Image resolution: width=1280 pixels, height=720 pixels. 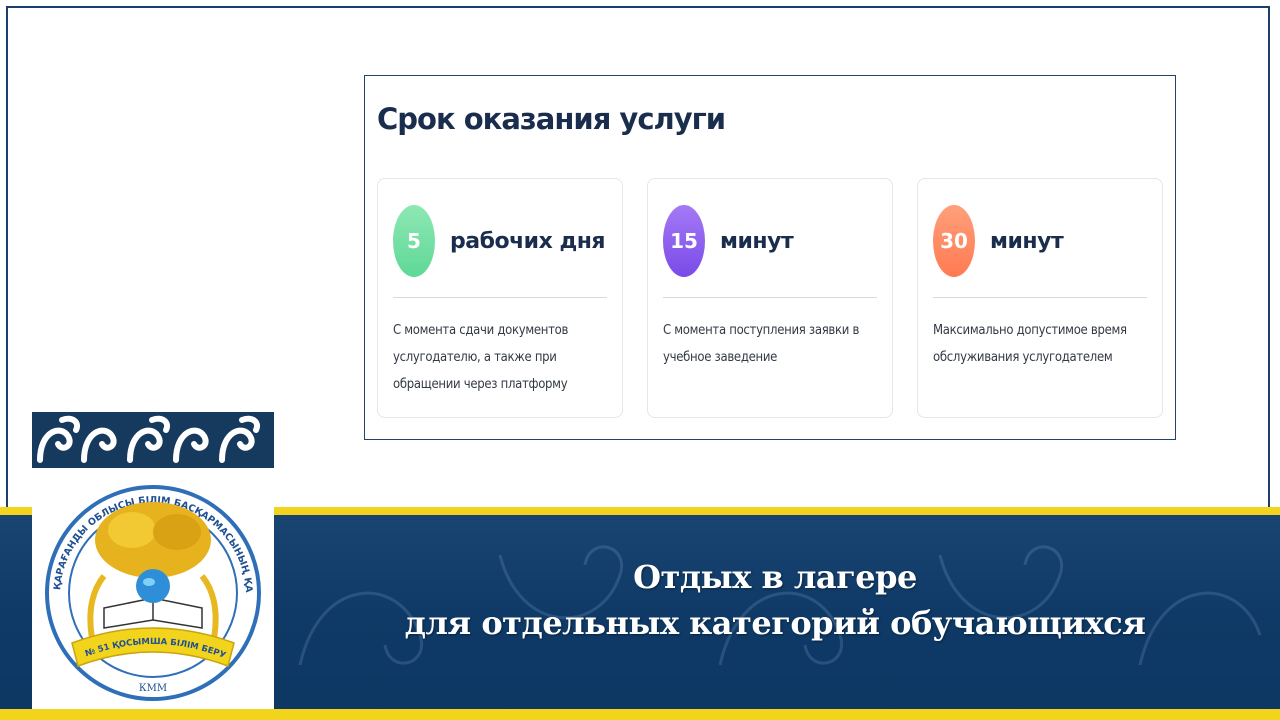 What do you see at coordinates (528, 241) in the screenshot?
I see `duration-unit: рабочих дня` at bounding box center [528, 241].